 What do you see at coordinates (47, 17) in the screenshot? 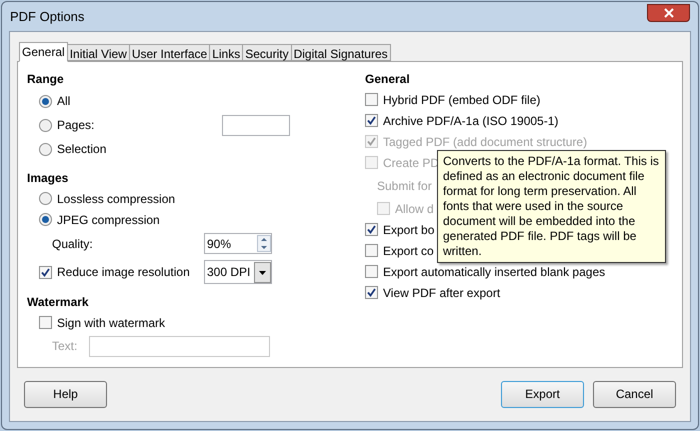
I see `window-title: PDF Options` at bounding box center [47, 17].